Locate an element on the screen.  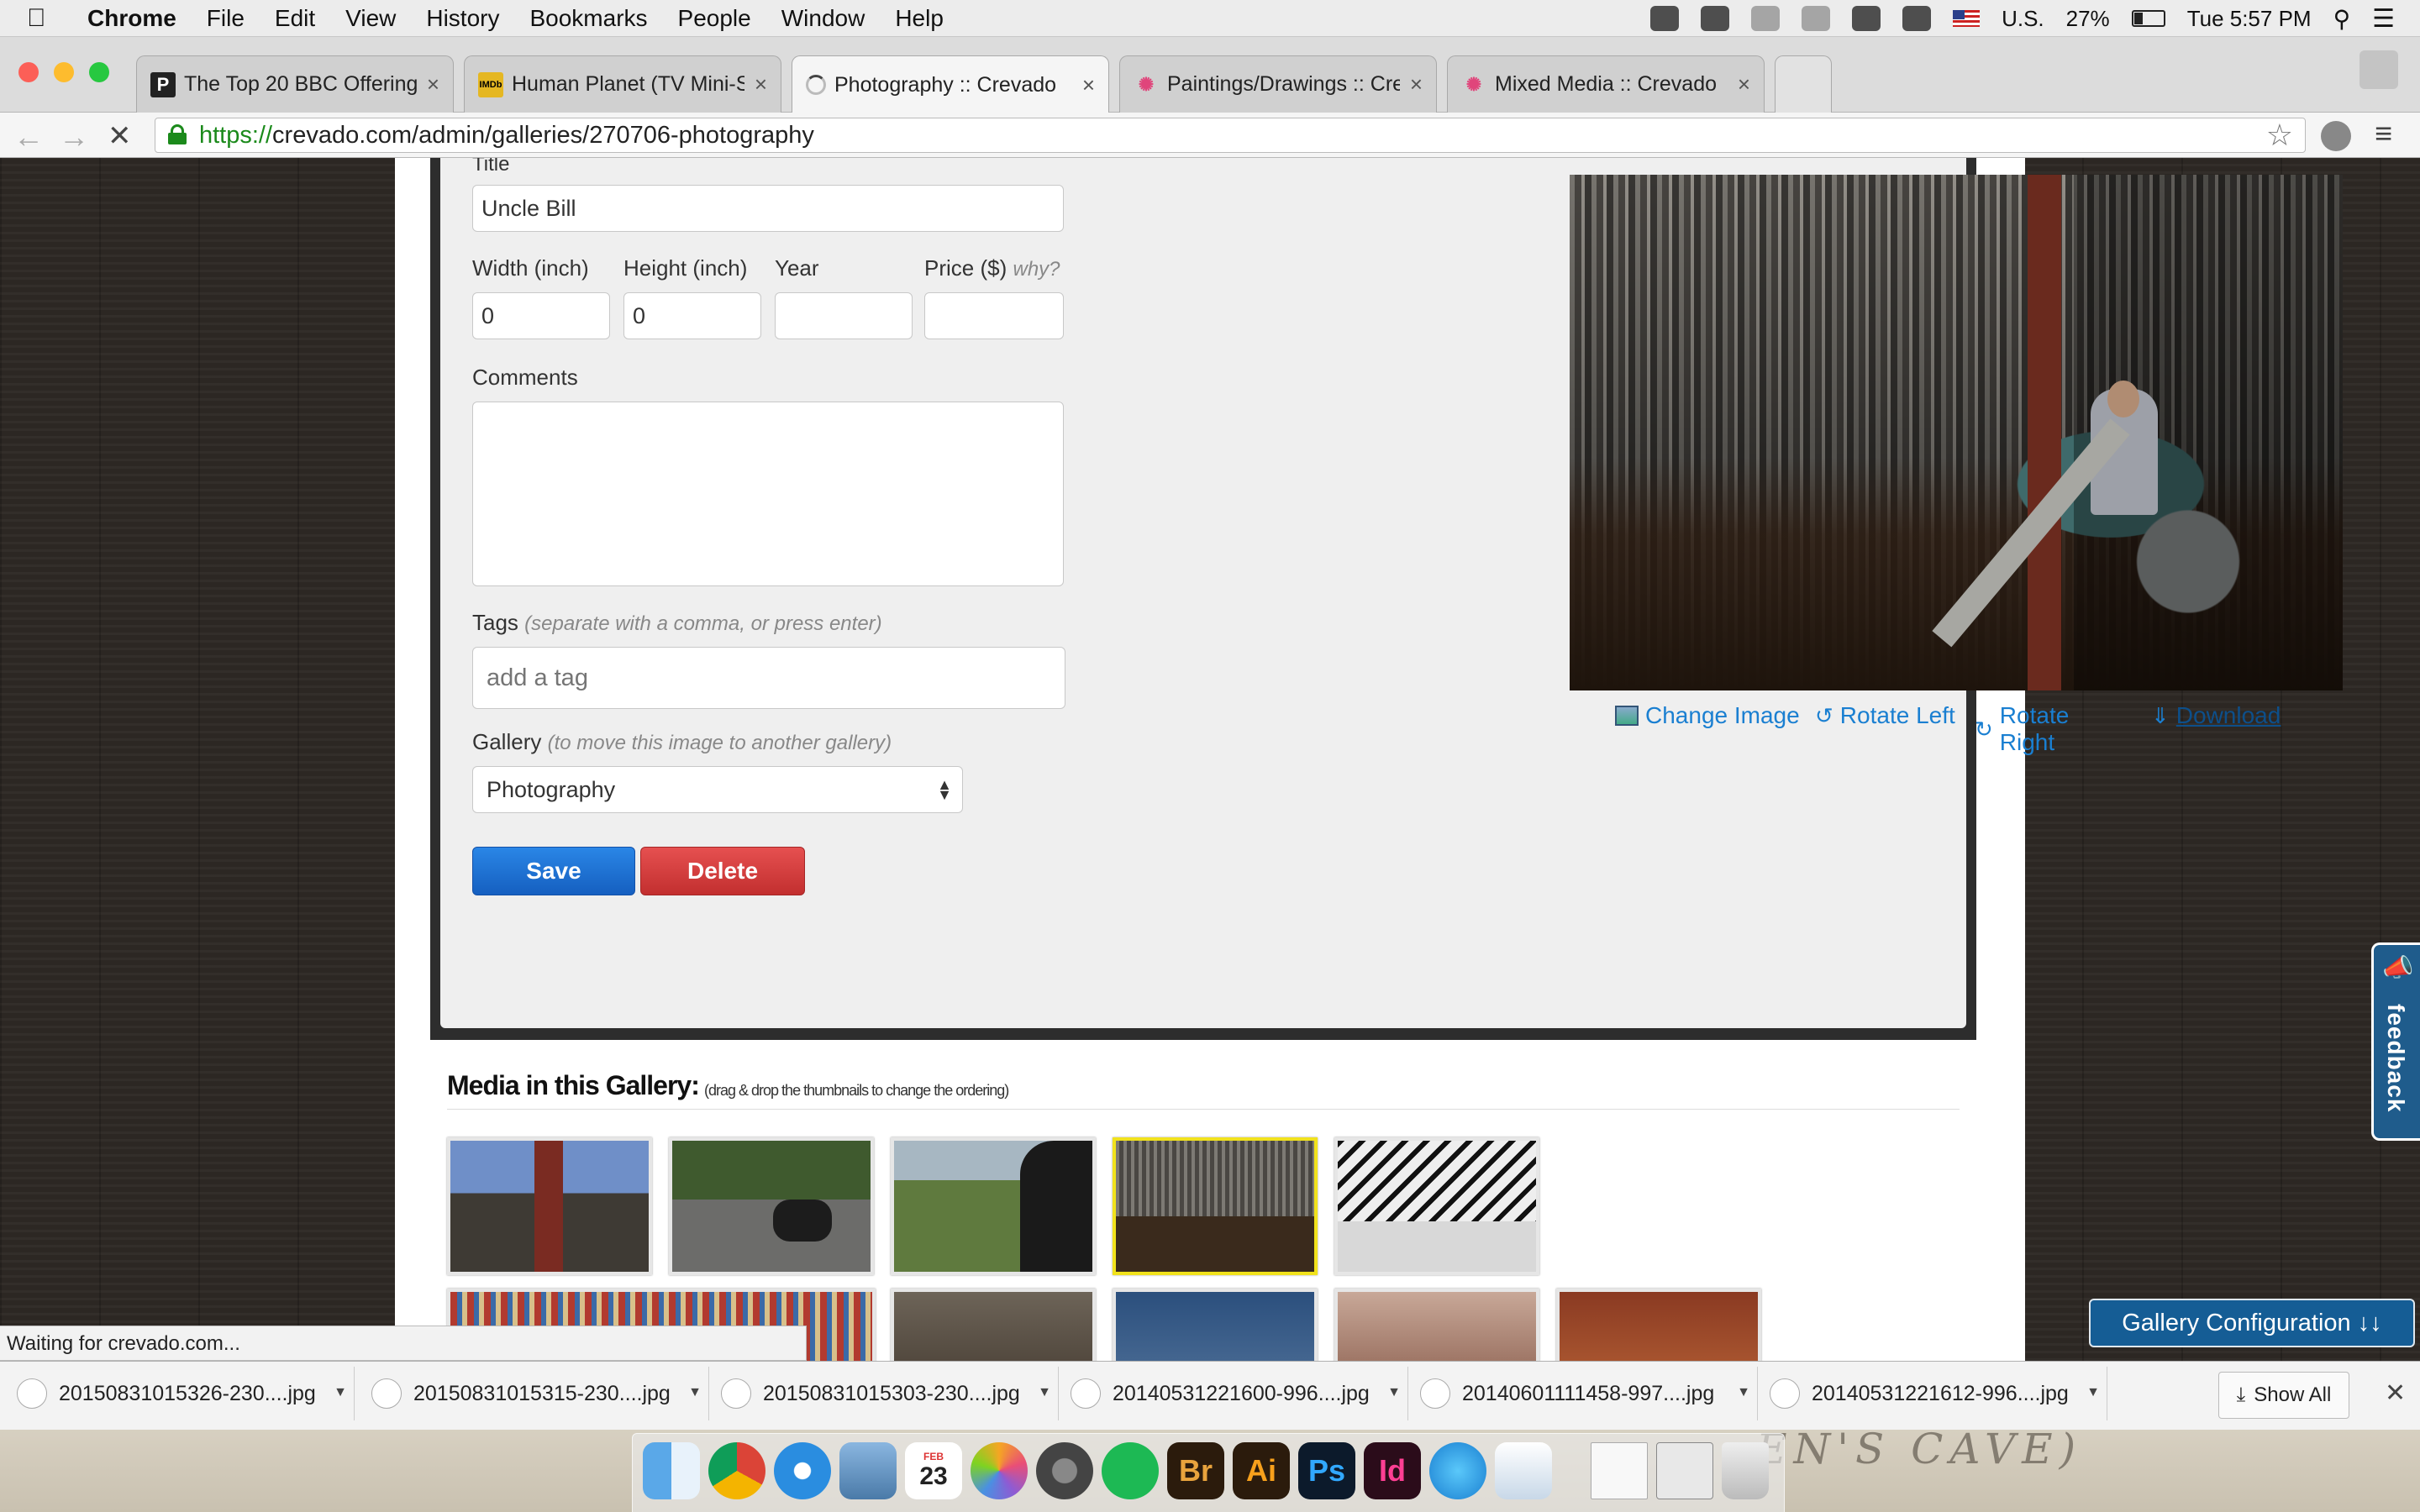
price-input is located at coordinates (994, 315).